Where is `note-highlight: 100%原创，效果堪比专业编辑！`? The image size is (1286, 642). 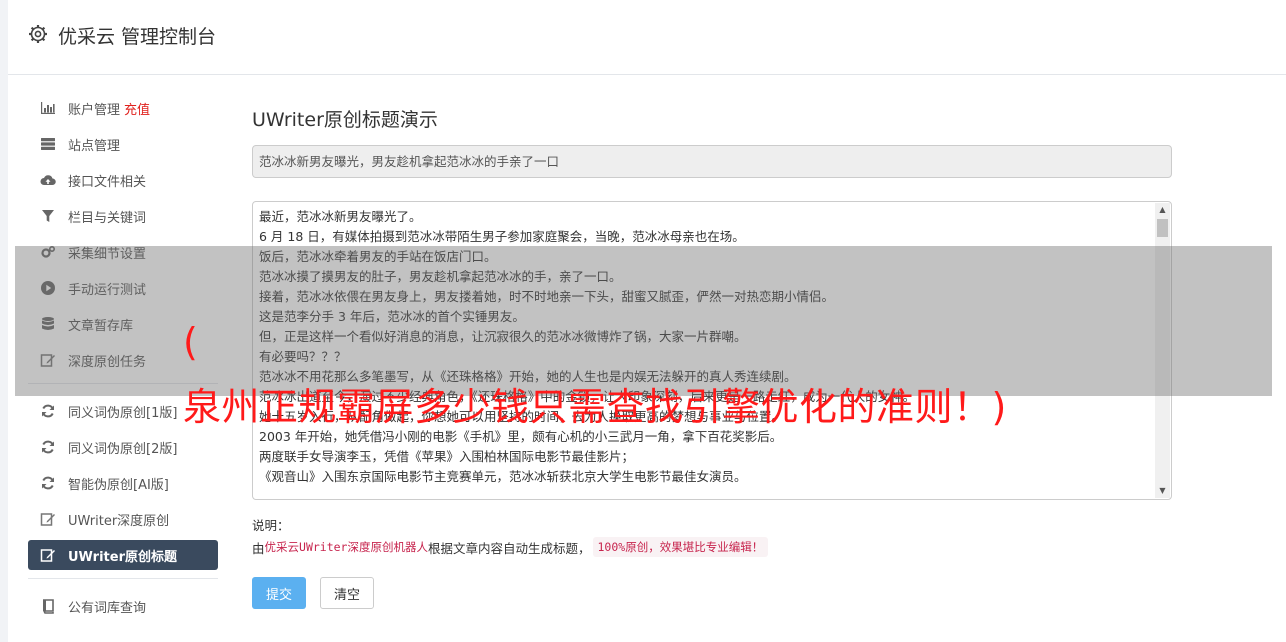 note-highlight: 100%原创，效果堪比专业编辑！ is located at coordinates (680, 547).